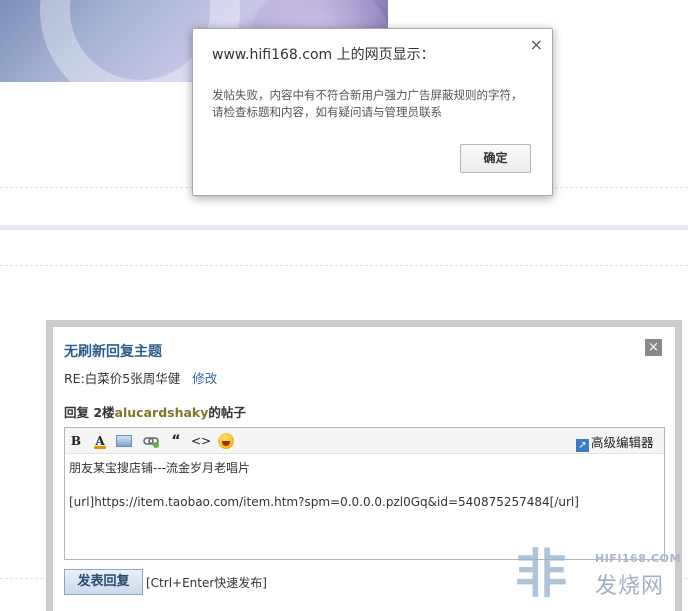 The image size is (688, 611). I want to click on divider, so click(344, 265).